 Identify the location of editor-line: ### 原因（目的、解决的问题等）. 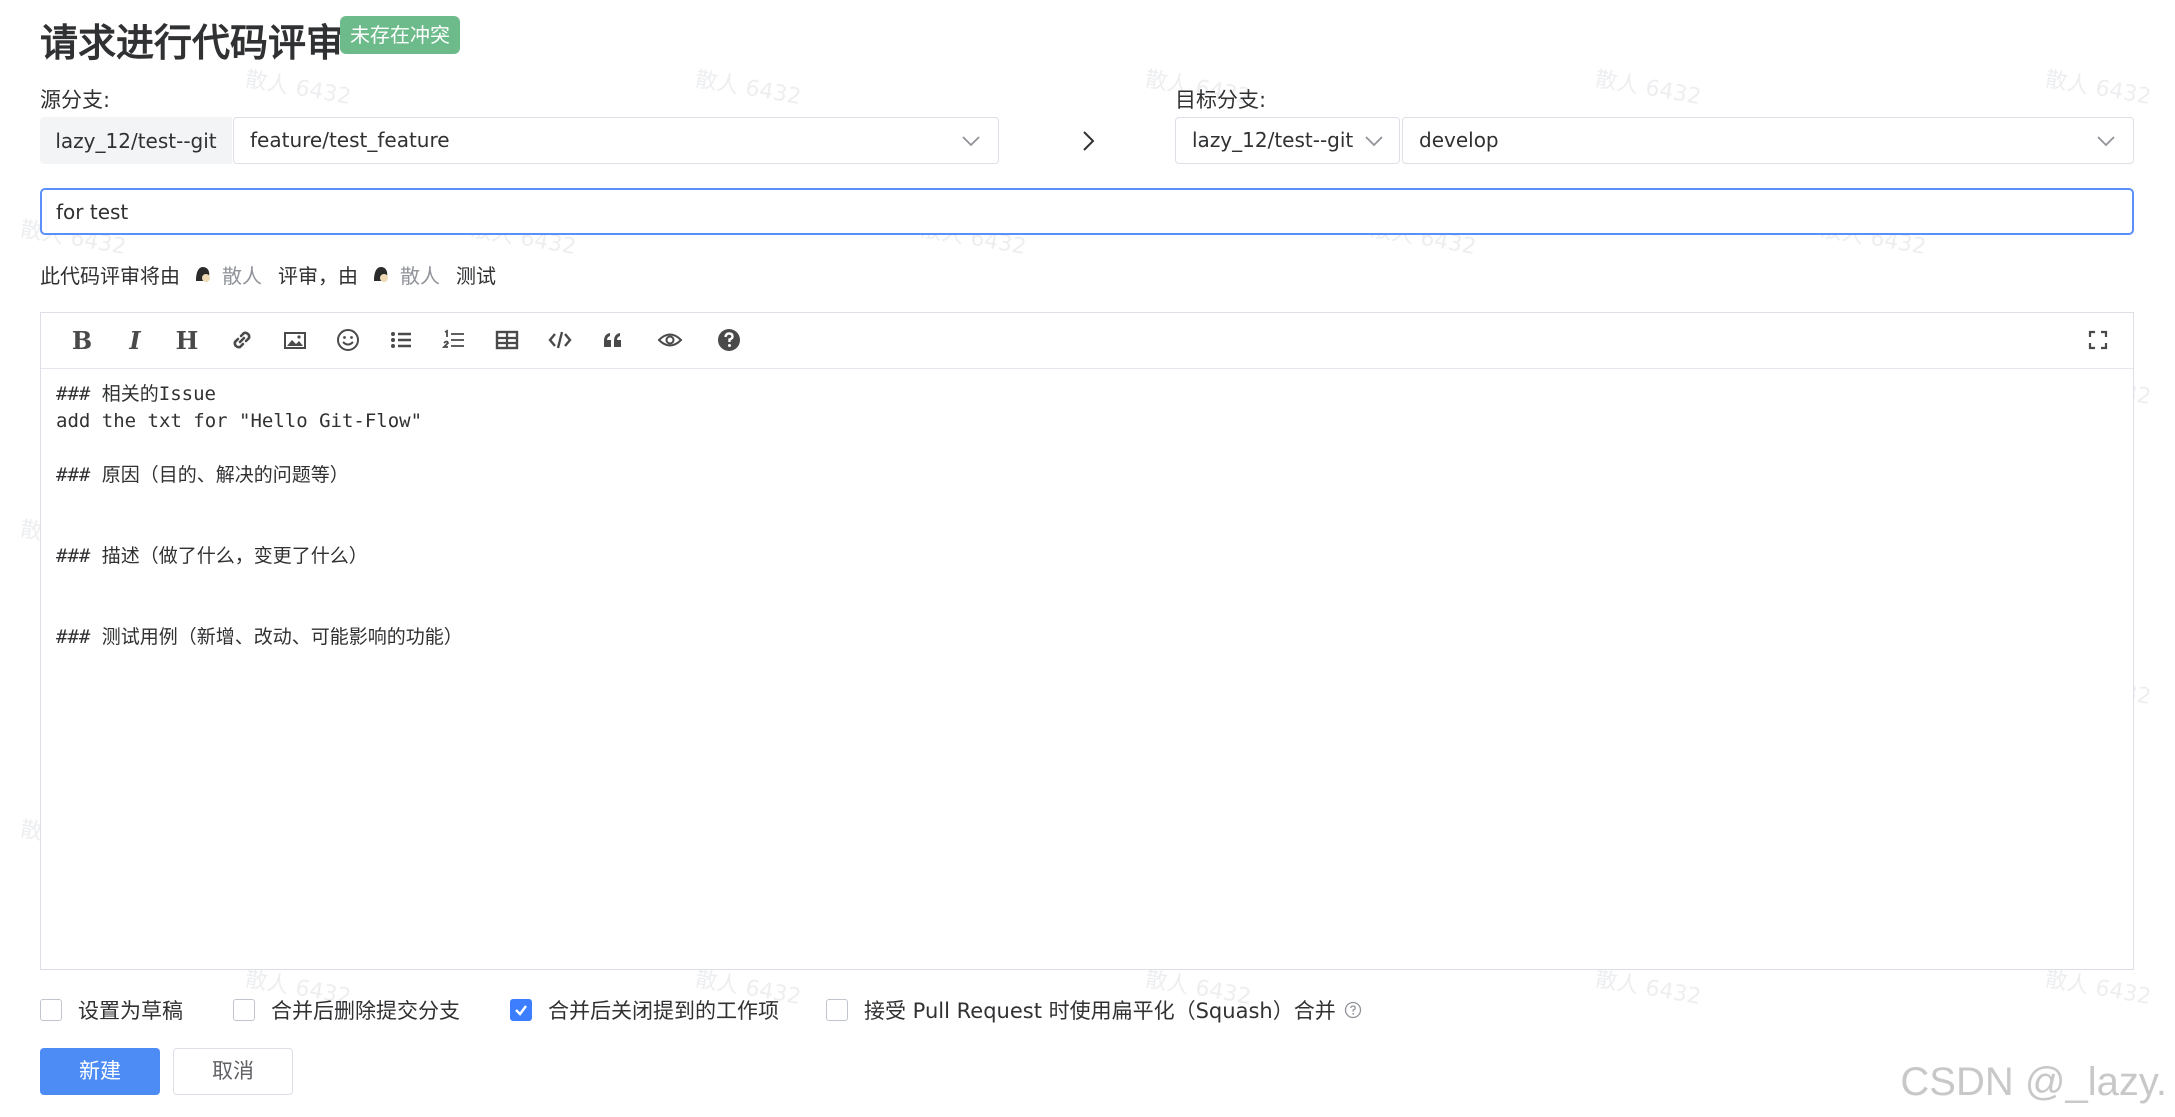
(202, 475).